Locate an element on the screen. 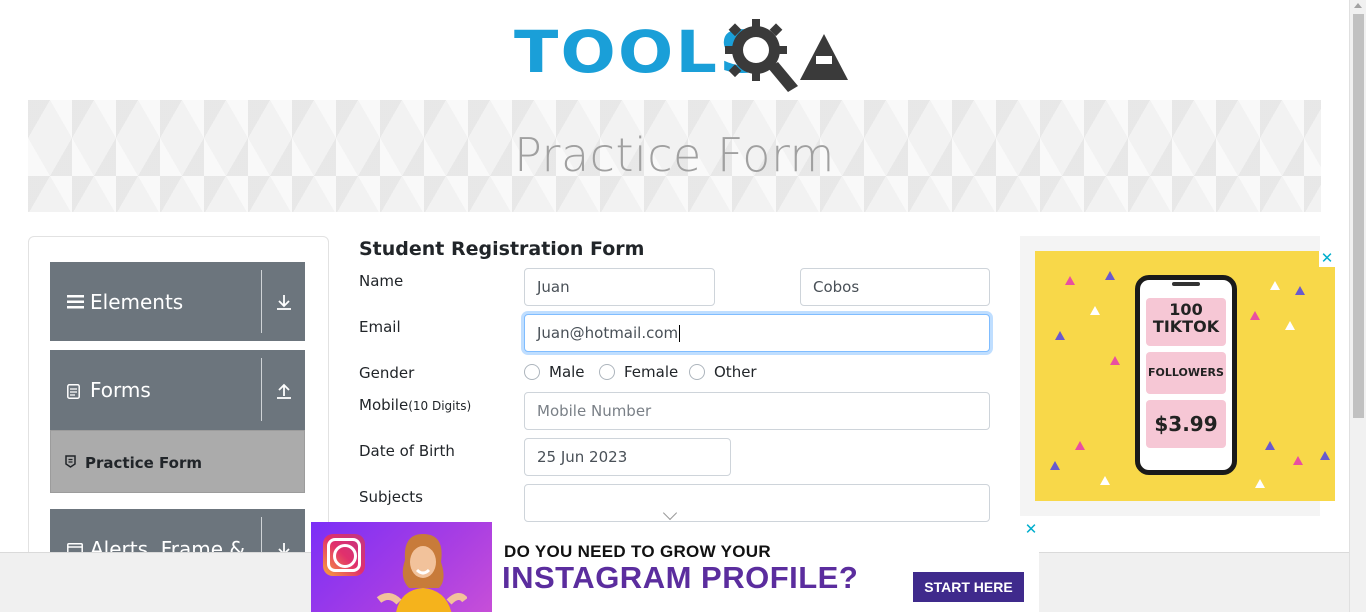 Image resolution: width=1366 pixels, height=612 pixels. mobile-hint: (10 Digits) is located at coordinates (440, 406).